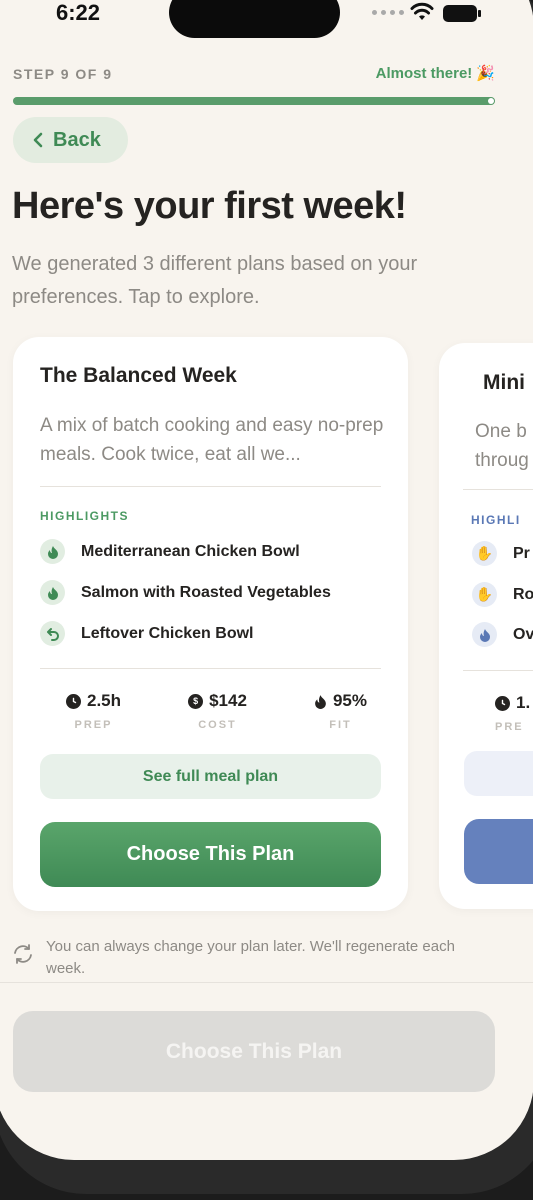 Image resolution: width=533 pixels, height=1200 pixels. Describe the element at coordinates (38, 140) in the screenshot. I see `chevron-left-icon` at that location.